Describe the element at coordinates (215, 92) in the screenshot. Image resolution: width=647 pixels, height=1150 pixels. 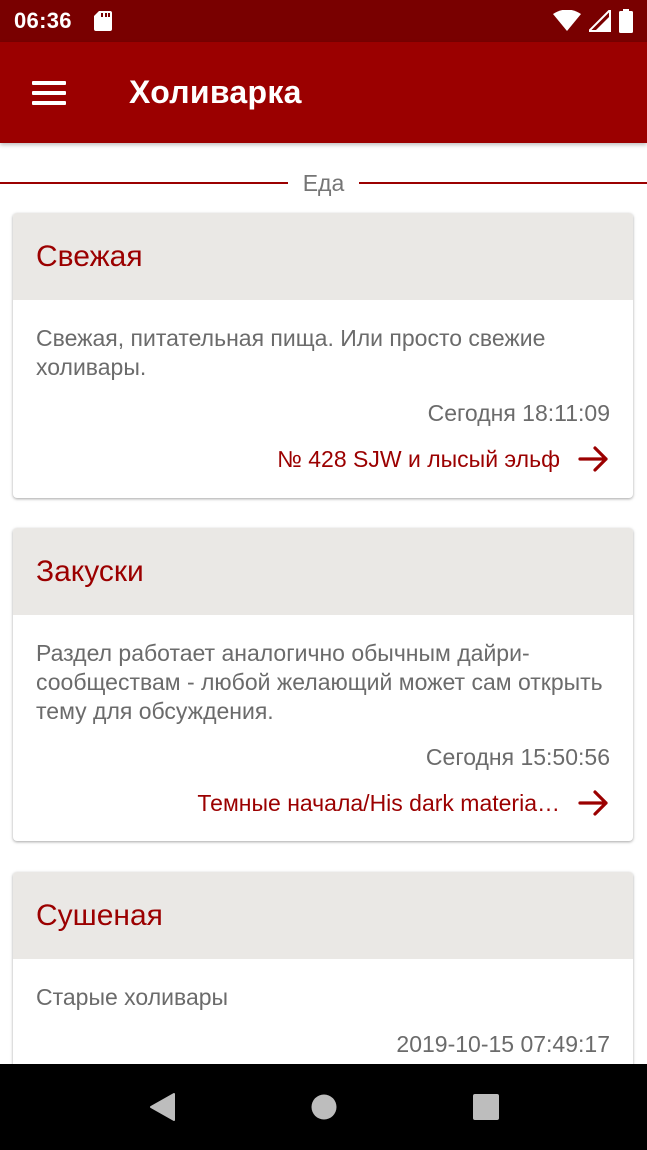
I see `app-title: Холиварка` at that location.